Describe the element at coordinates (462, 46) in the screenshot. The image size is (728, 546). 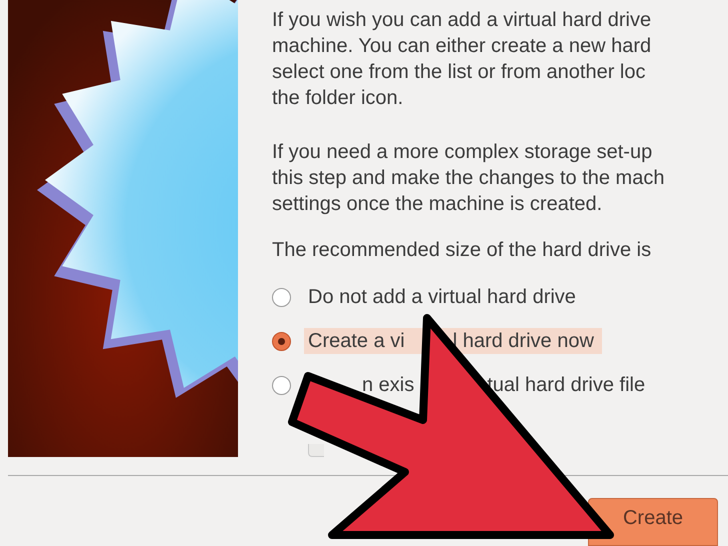
I see `paragraph-line: machine. You can either create a new hard` at that location.